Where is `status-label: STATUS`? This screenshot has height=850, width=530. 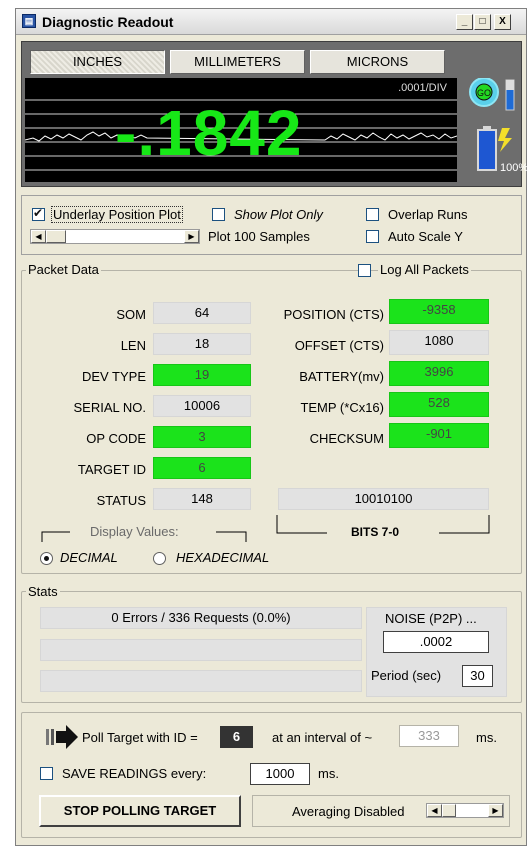
status-label: STATUS is located at coordinates (121, 500).